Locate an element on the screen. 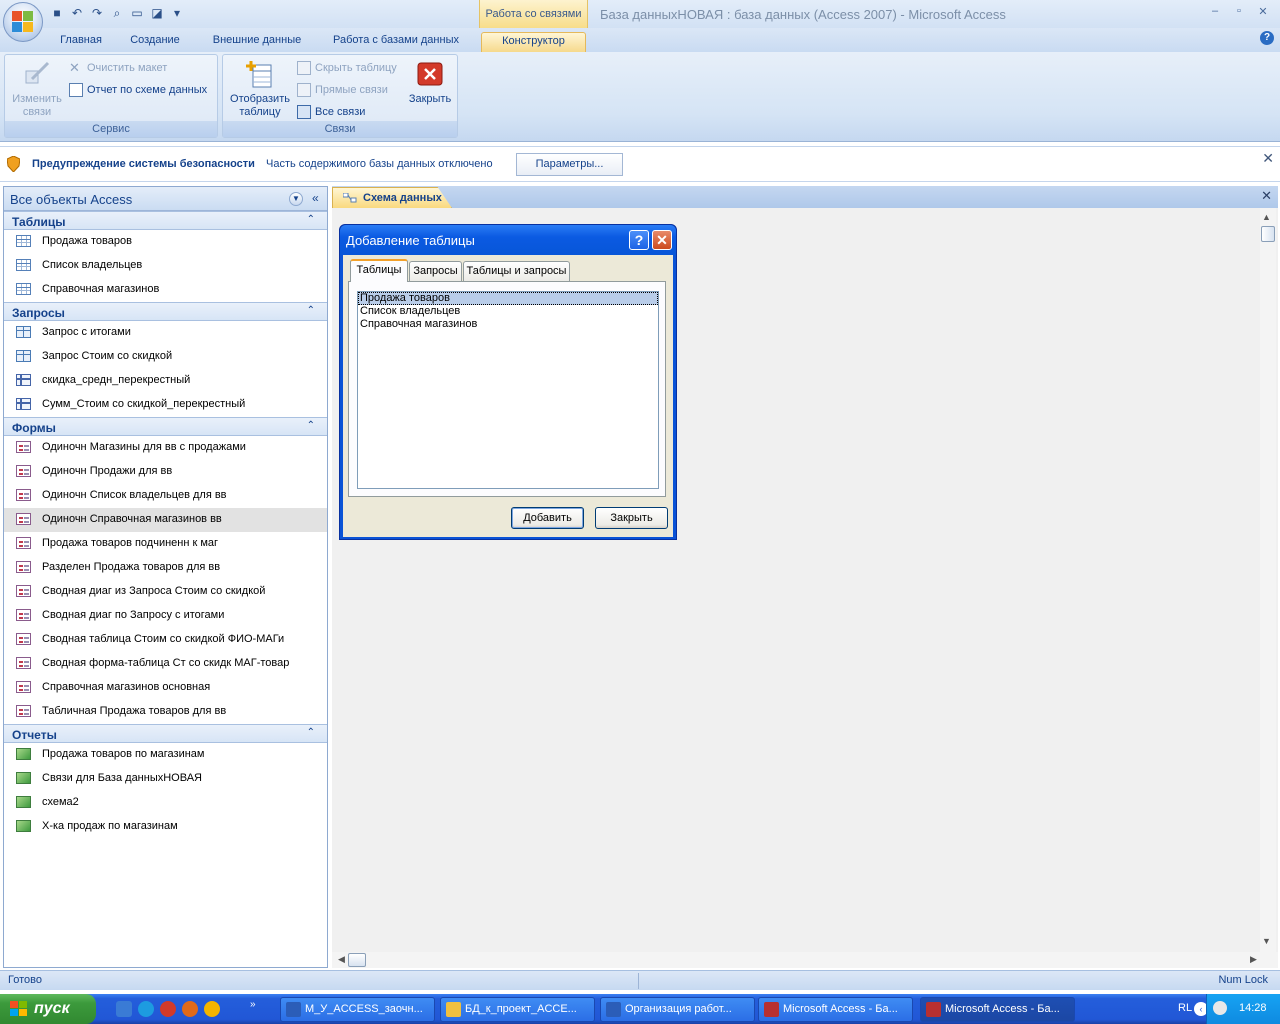 This screenshot has width=1280, height=1024. nav-item: Продажа товаров is located at coordinates (165, 242).